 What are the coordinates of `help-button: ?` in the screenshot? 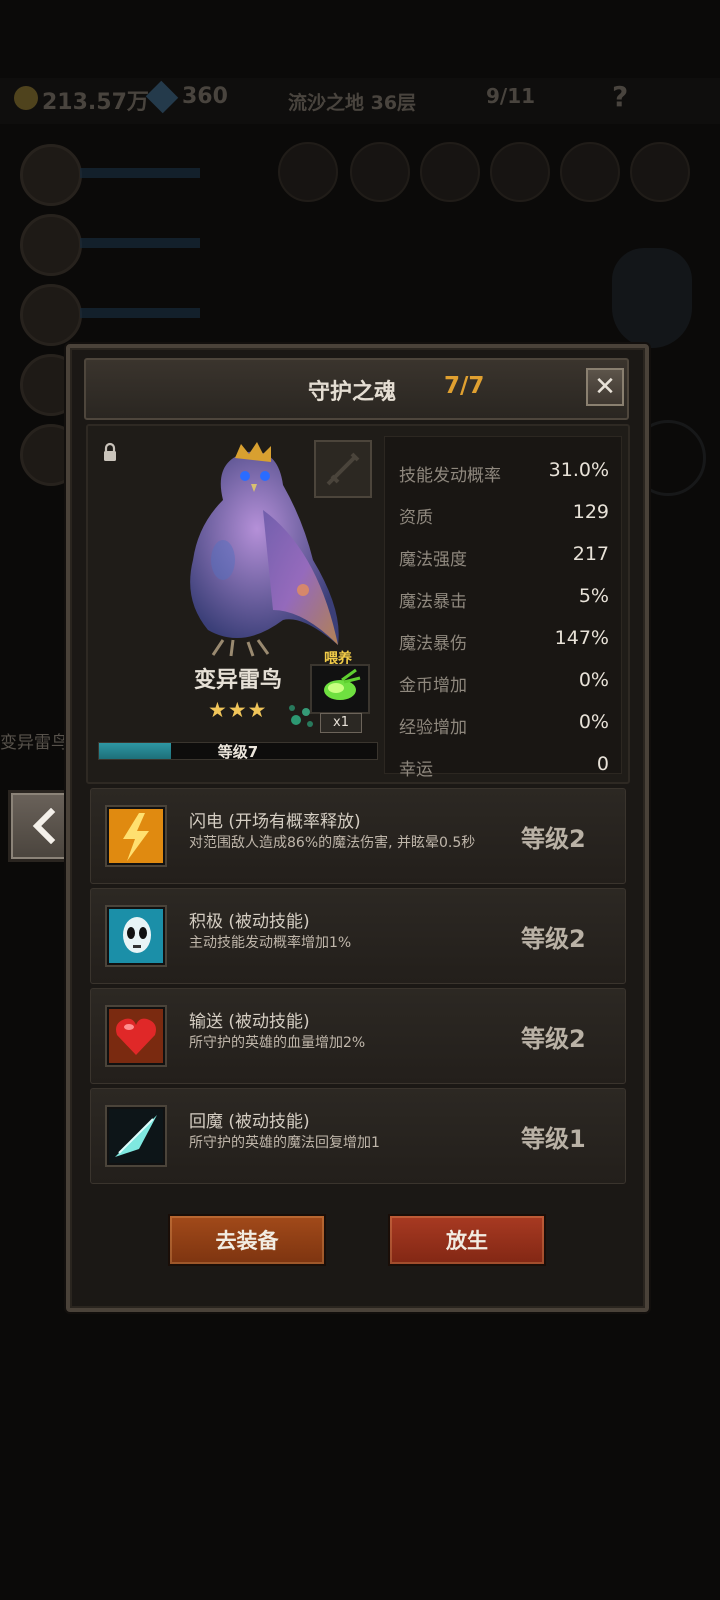 It's located at (620, 96).